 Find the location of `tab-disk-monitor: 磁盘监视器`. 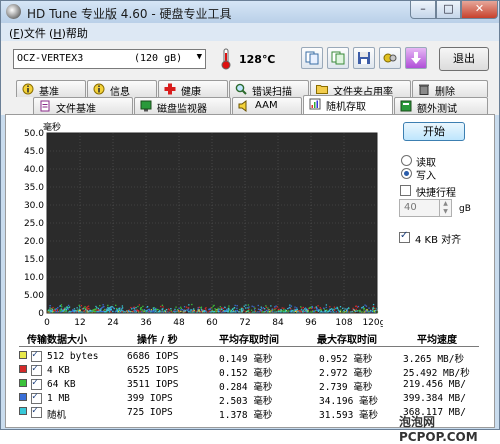

tab-disk-monitor: 磁盘监视器 is located at coordinates (182, 106).